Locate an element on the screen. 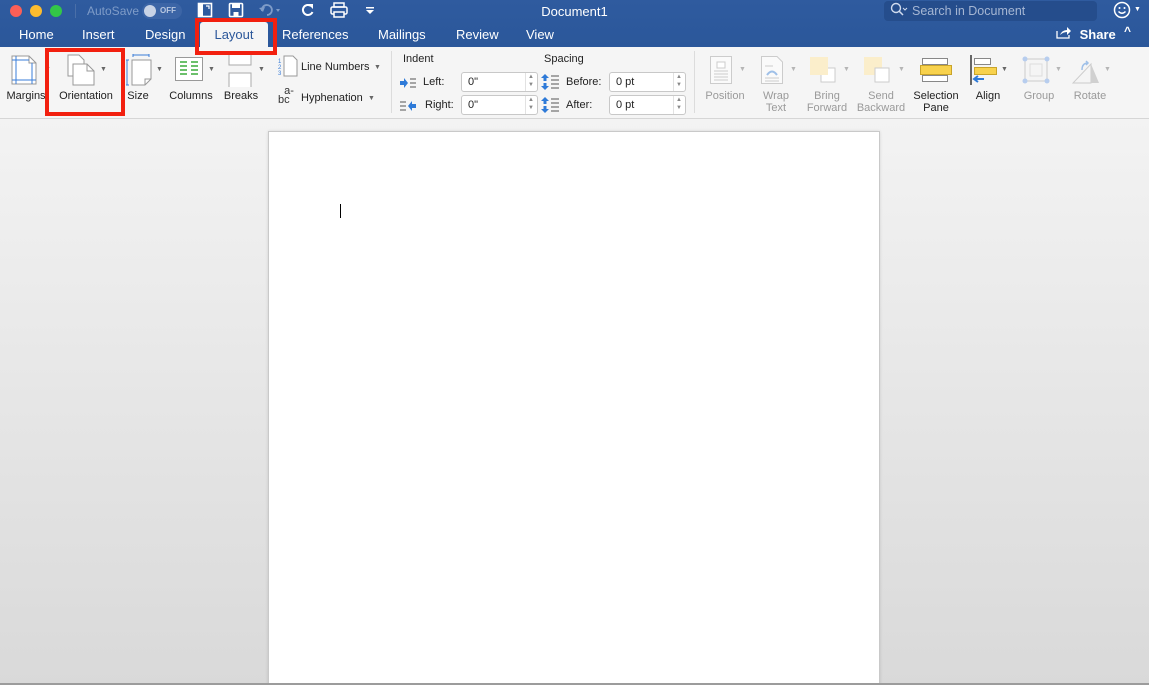  indent-left-icon is located at coordinates (408, 85).